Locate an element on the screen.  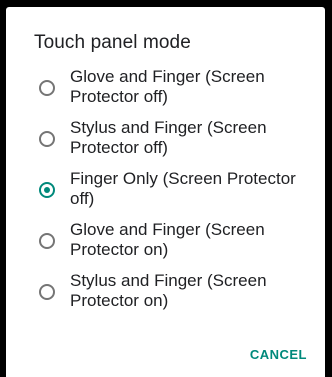
radio-button-checked is located at coordinates (47, 190).